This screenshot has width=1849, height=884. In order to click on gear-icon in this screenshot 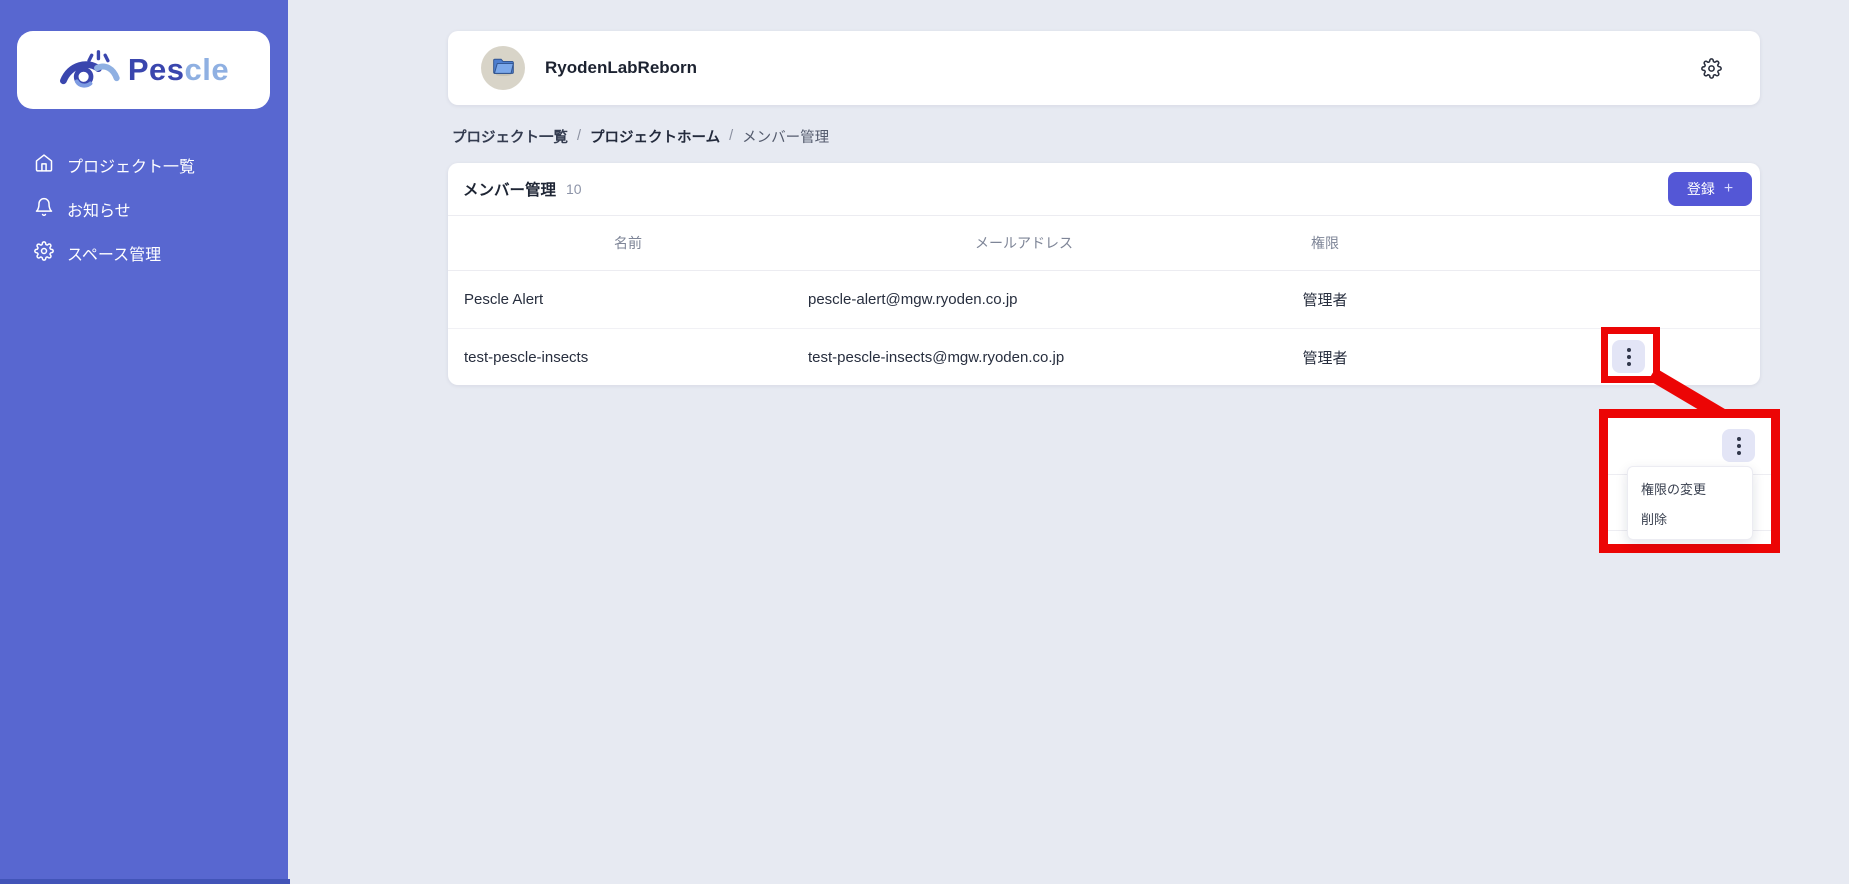, I will do `click(44, 253)`.